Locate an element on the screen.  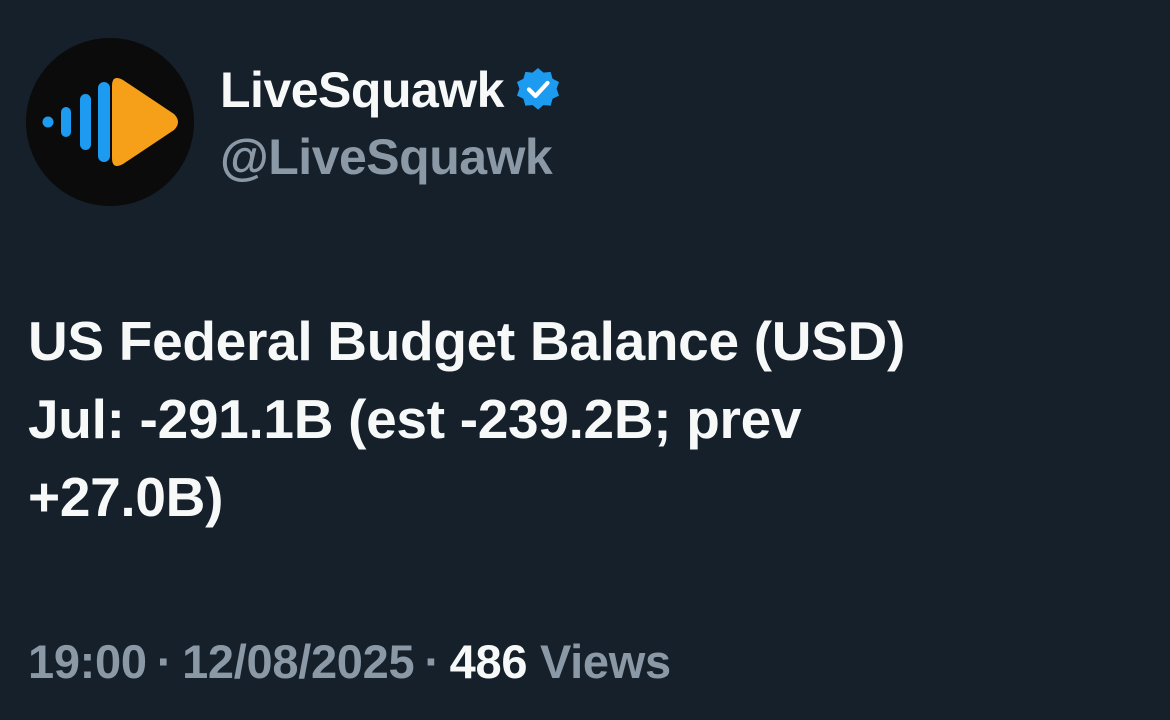
avatar is located at coordinates (110, 122).